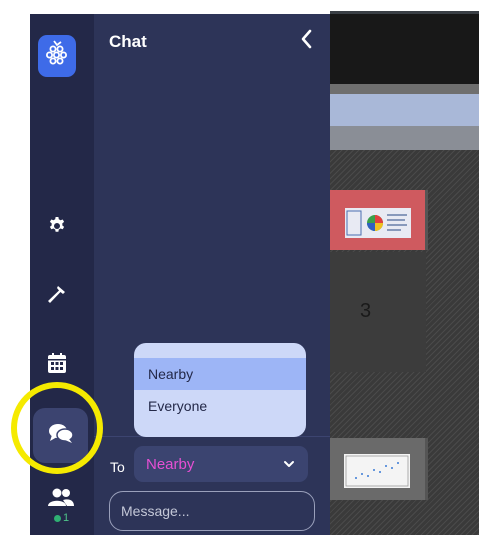  I want to click on to-label: To, so click(117, 467).